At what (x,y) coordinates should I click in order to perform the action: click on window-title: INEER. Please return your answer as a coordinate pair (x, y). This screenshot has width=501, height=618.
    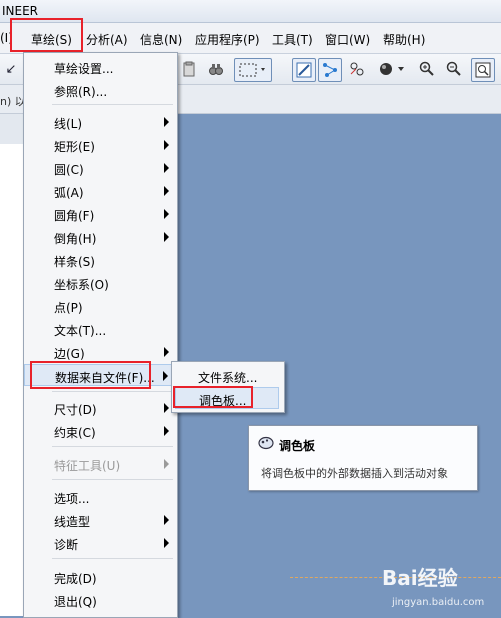
    Looking at the image, I should click on (20, 11).